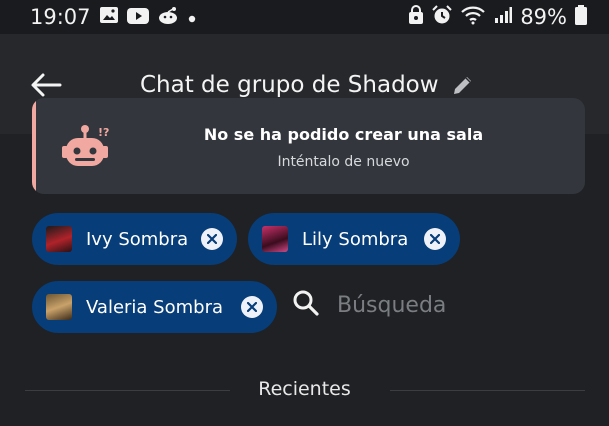 This screenshot has width=609, height=426. I want to click on back-button, so click(46, 85).